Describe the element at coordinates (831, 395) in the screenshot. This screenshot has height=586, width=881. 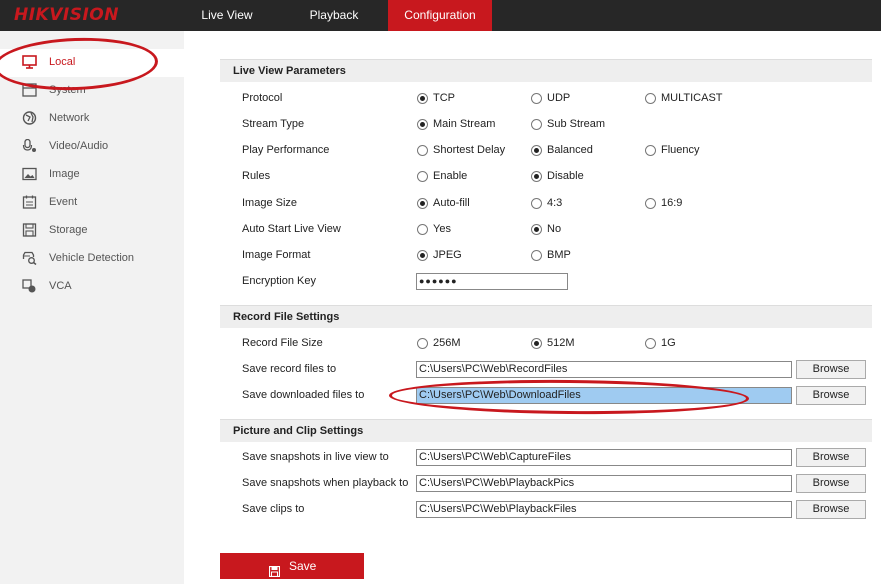
I see `browse-downloaded-button: Browse` at that location.